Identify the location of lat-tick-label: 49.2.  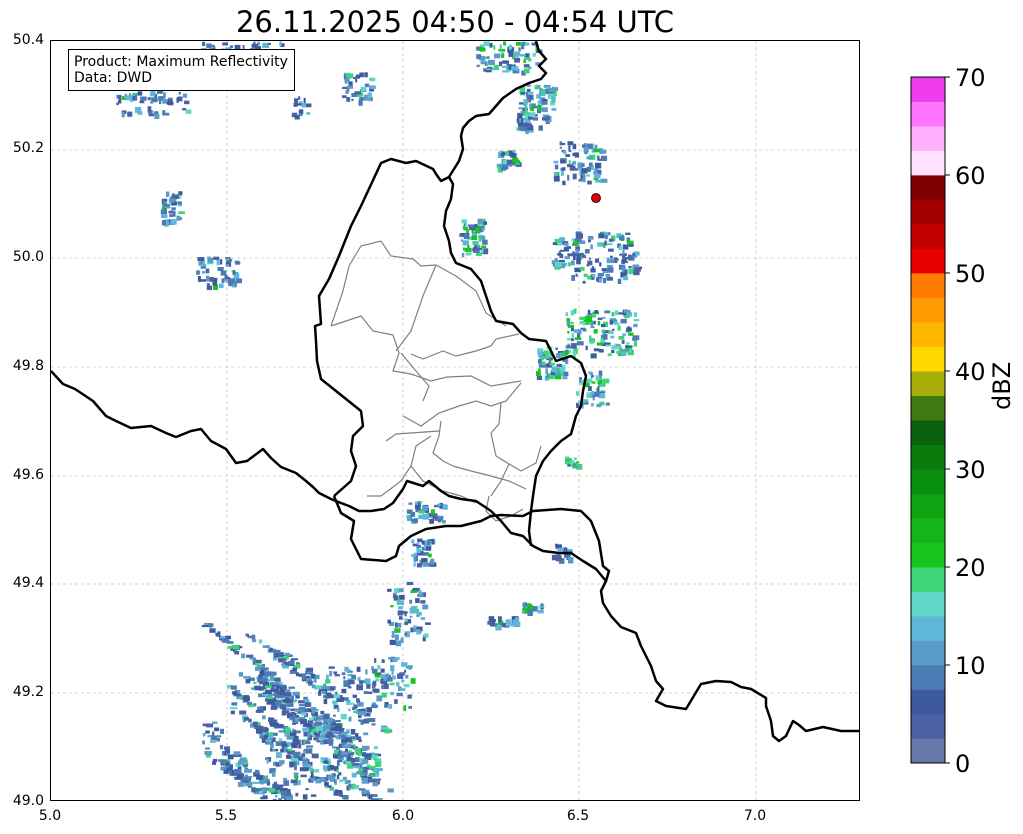
(28, 692).